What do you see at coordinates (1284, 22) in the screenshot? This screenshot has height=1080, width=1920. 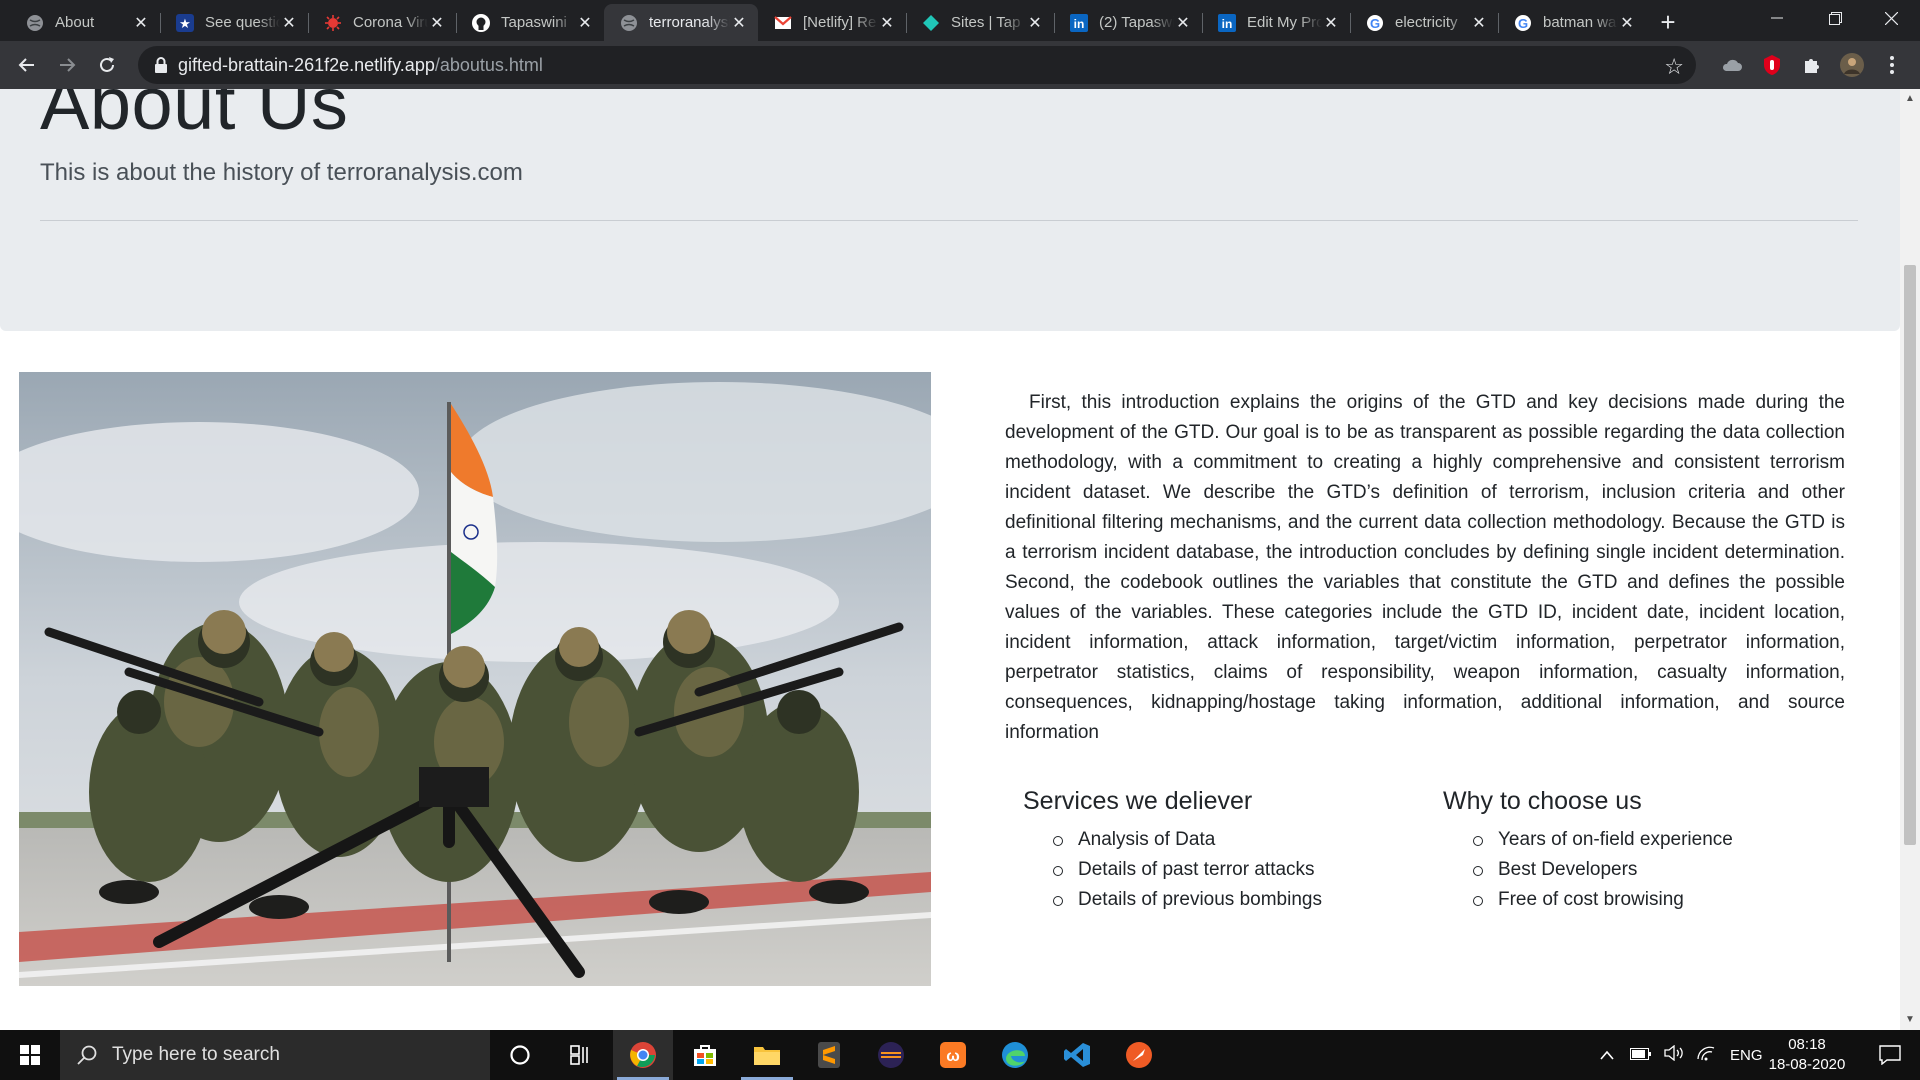 I see `tab-title: Edit My Profile` at bounding box center [1284, 22].